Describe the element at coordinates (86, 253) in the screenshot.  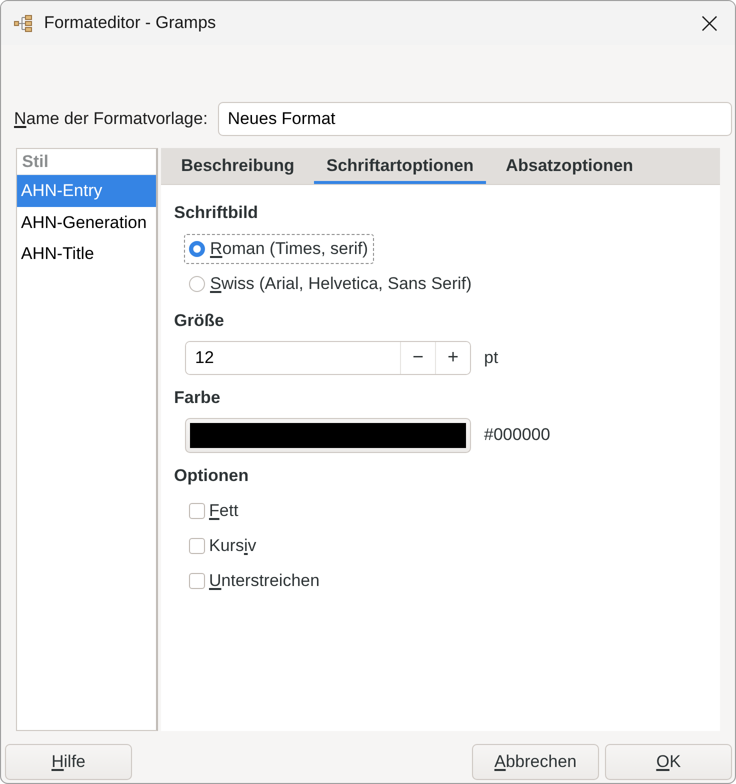
I see `list-item: AHN-Title` at that location.